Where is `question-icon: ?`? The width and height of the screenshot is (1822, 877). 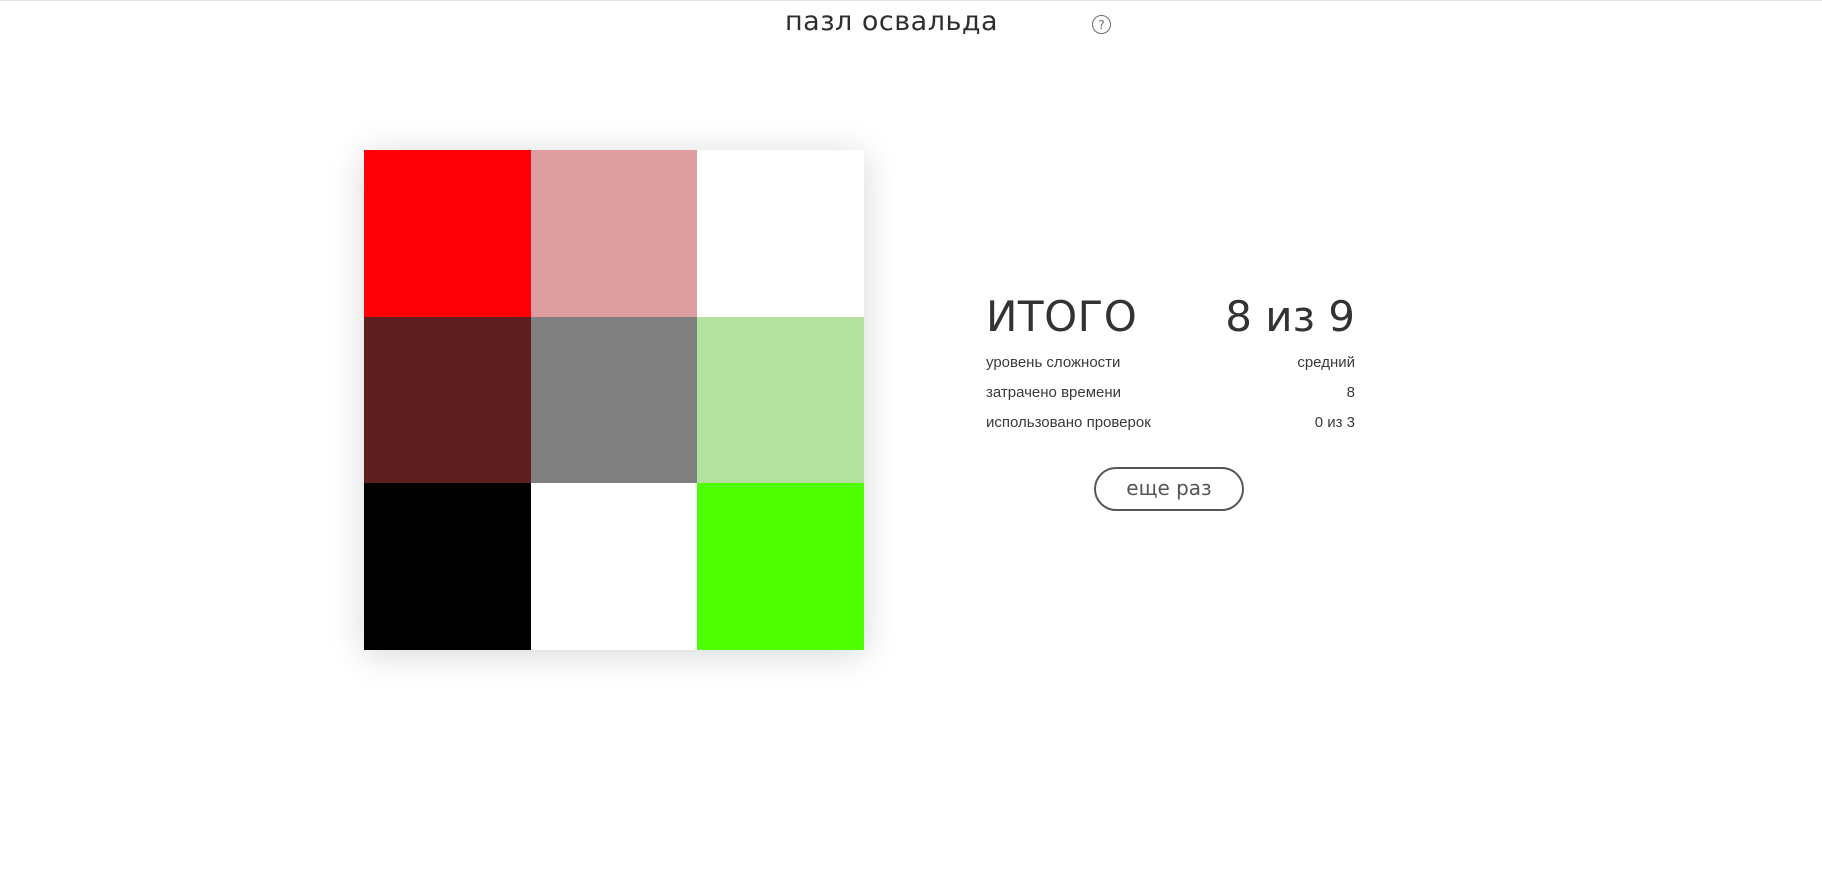
question-icon: ? is located at coordinates (1101, 24).